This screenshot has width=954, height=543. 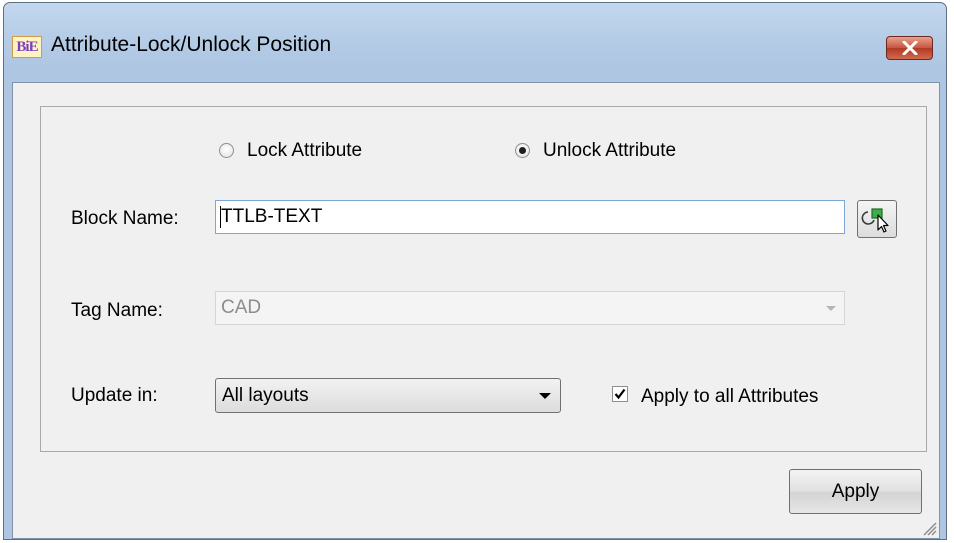 I want to click on close-button, so click(x=909, y=48).